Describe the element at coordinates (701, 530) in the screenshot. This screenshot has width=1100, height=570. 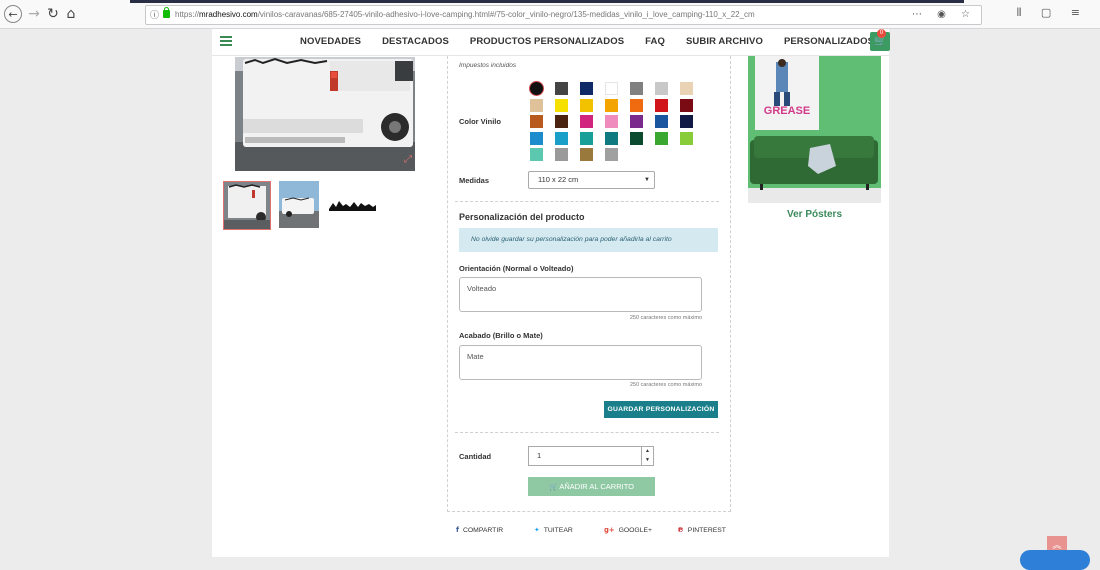
I see `share-pinterest-link: ℗ PINTEREST` at that location.